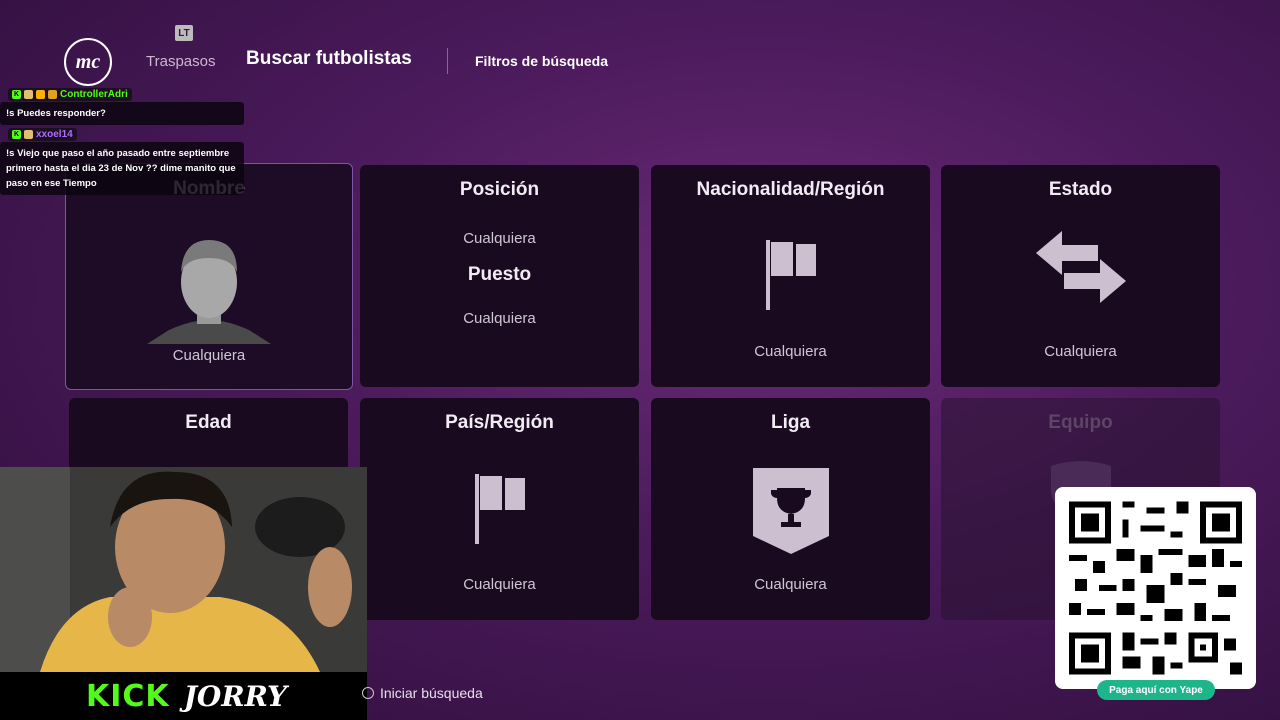 The width and height of the screenshot is (1280, 720). I want to click on yape-pay-label: Paga aquí con Yape, so click(1156, 690).